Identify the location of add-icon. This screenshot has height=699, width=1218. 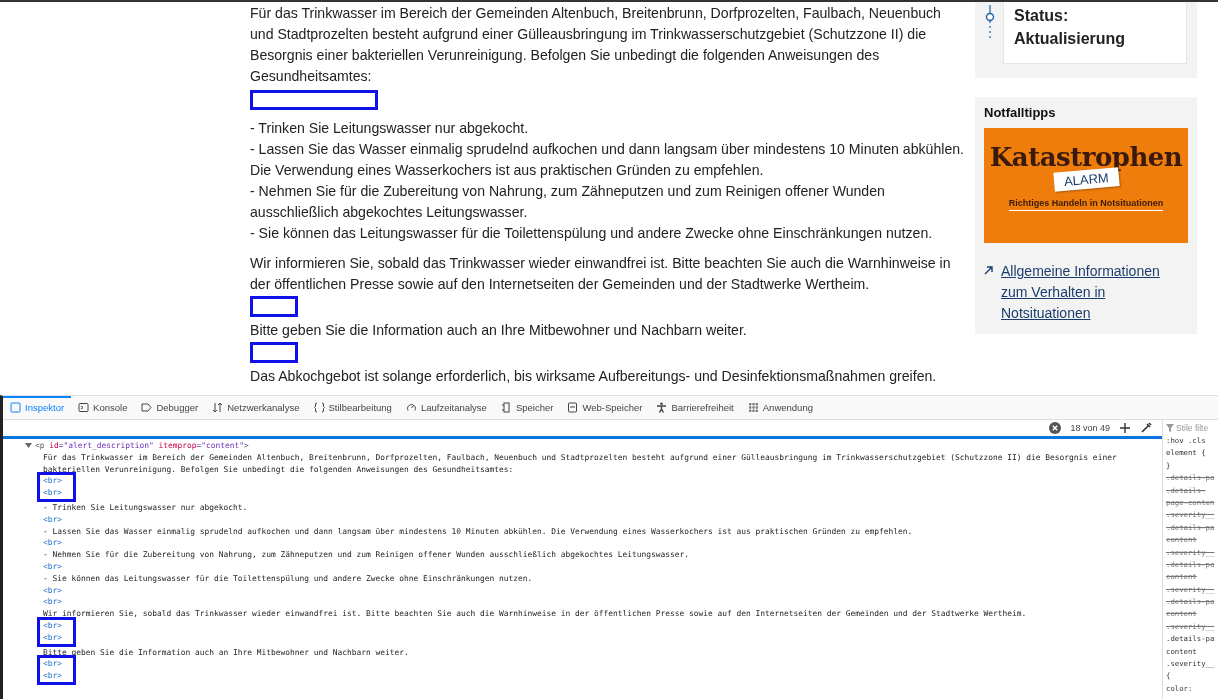
(1125, 428).